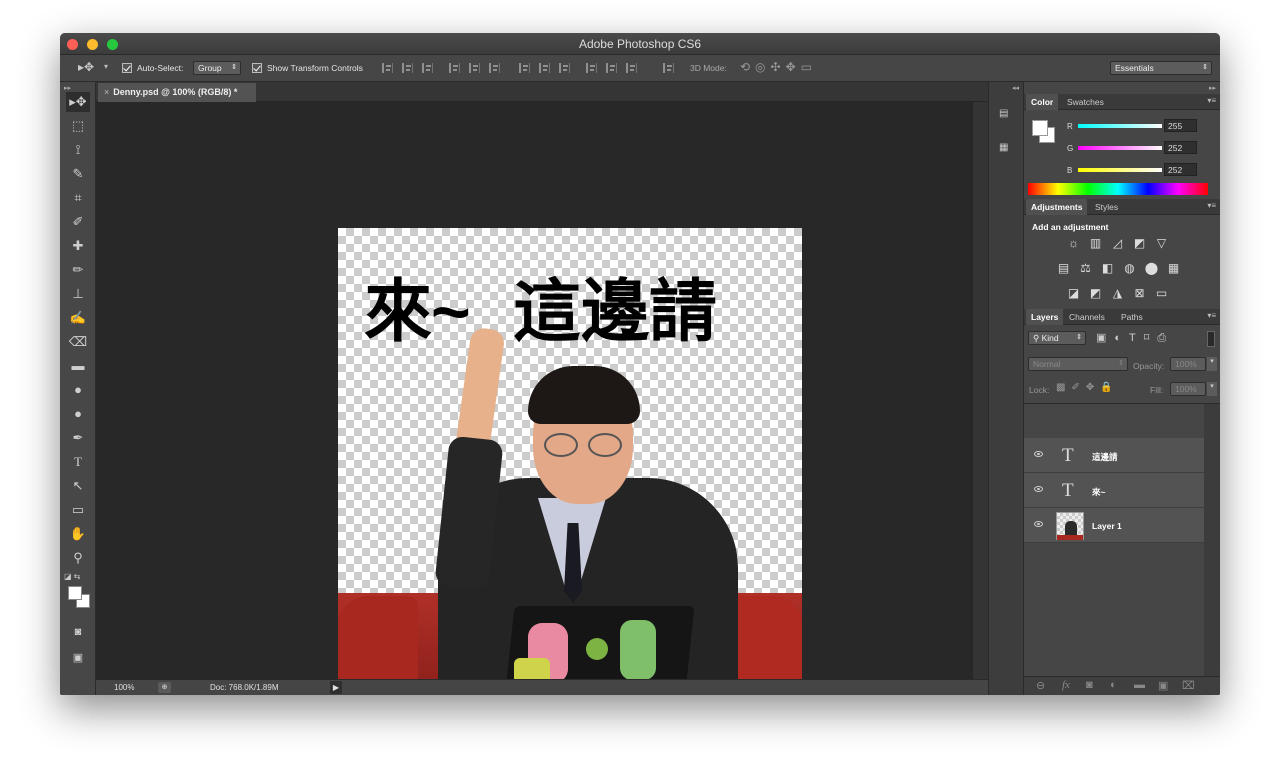 The width and height of the screenshot is (1280, 776). What do you see at coordinates (78, 126) in the screenshot?
I see `marquee-tool-icon: ⬚` at bounding box center [78, 126].